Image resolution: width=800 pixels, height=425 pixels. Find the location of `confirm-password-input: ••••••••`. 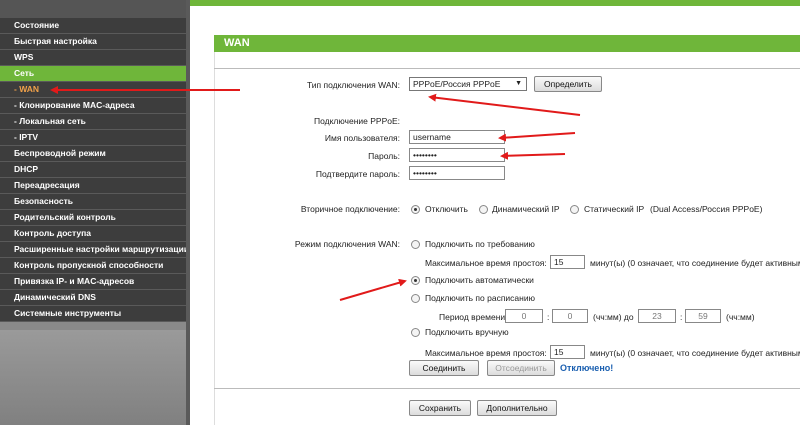

confirm-password-input: •••••••• is located at coordinates (457, 173).